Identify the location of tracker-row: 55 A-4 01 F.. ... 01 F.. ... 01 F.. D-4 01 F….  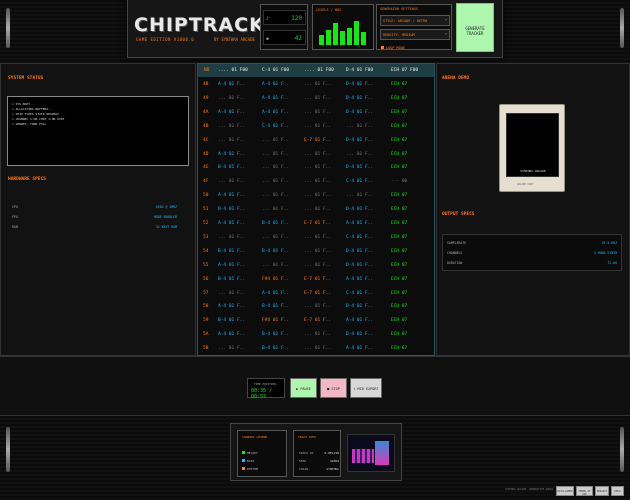
(316, 266).